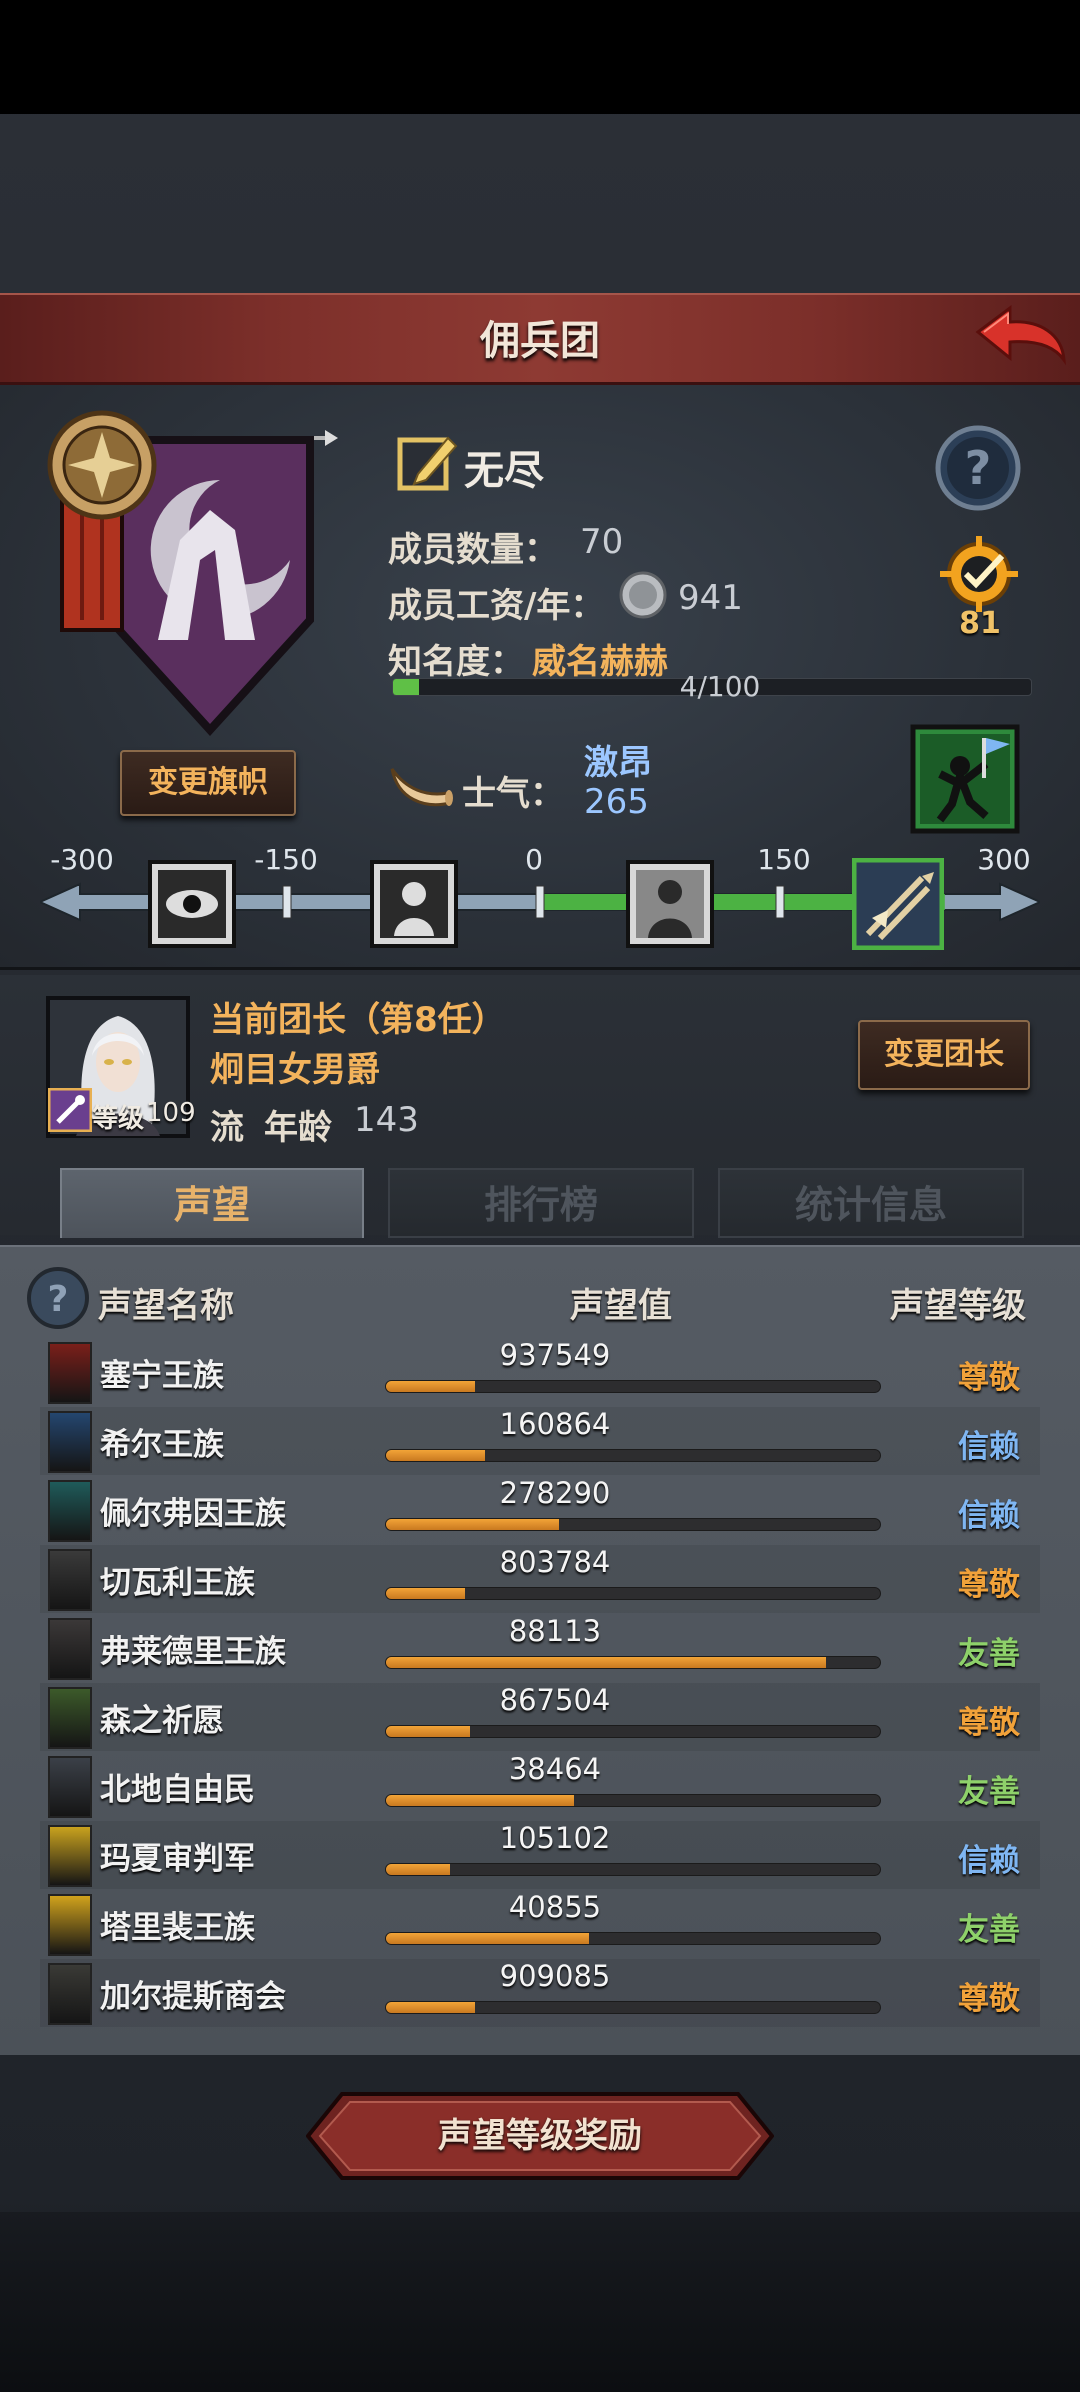 The width and height of the screenshot is (1080, 2392). Describe the element at coordinates (643, 595) in the screenshot. I see `silver-coin-icon` at that location.